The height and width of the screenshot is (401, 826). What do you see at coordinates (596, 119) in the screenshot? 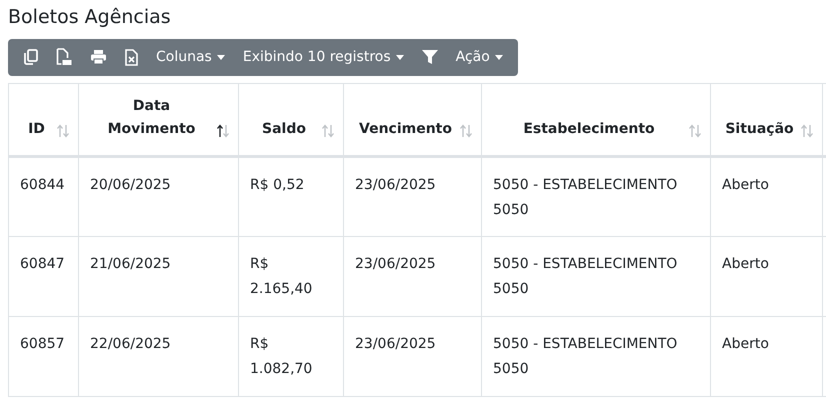
I see `column-header: Estabelecimento` at bounding box center [596, 119].